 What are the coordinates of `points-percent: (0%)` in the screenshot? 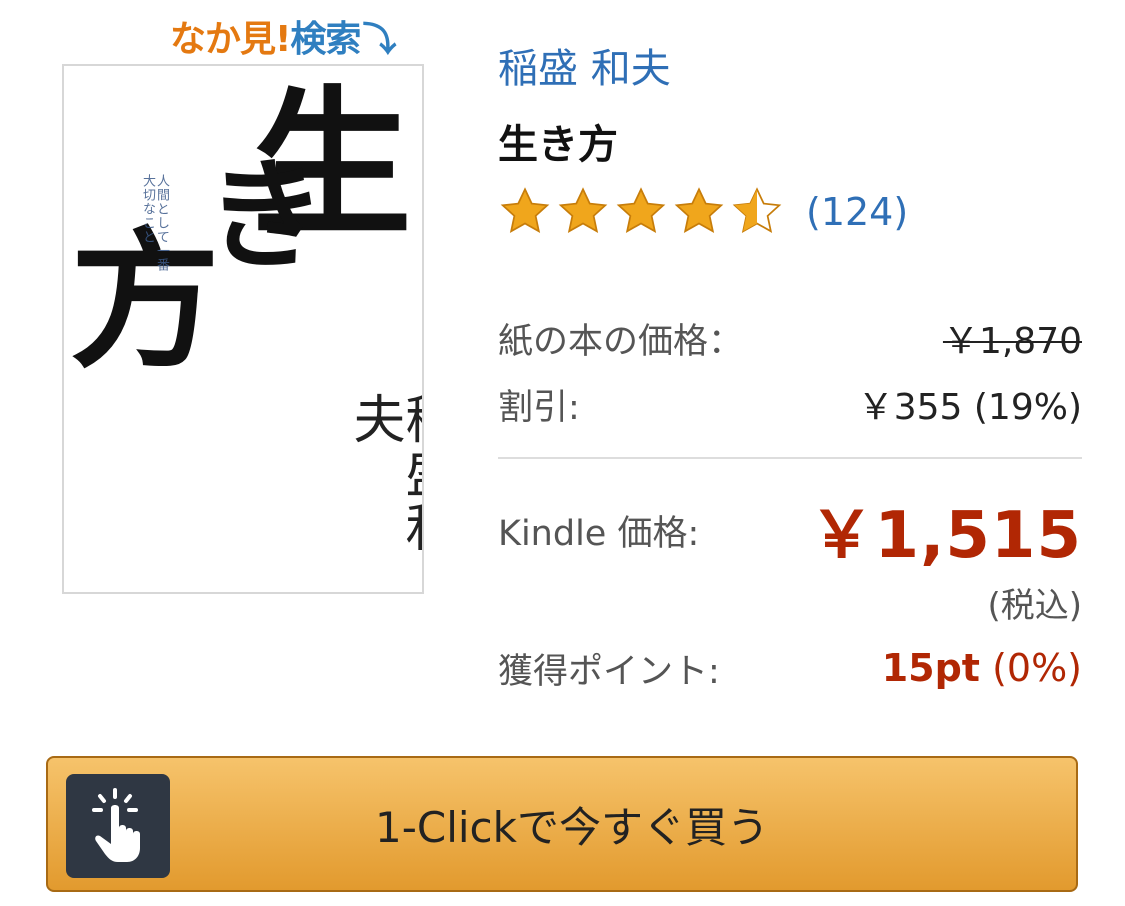 It's located at (1037, 668).